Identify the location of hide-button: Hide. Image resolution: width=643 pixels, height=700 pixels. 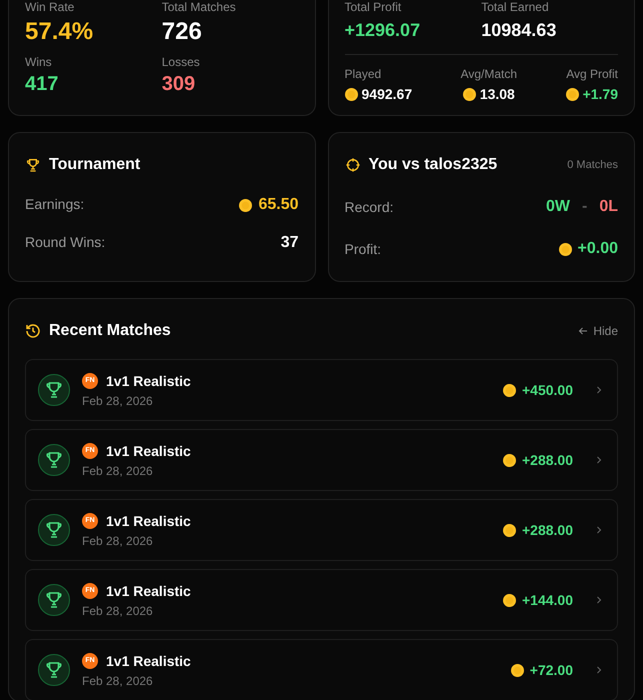
(597, 331).